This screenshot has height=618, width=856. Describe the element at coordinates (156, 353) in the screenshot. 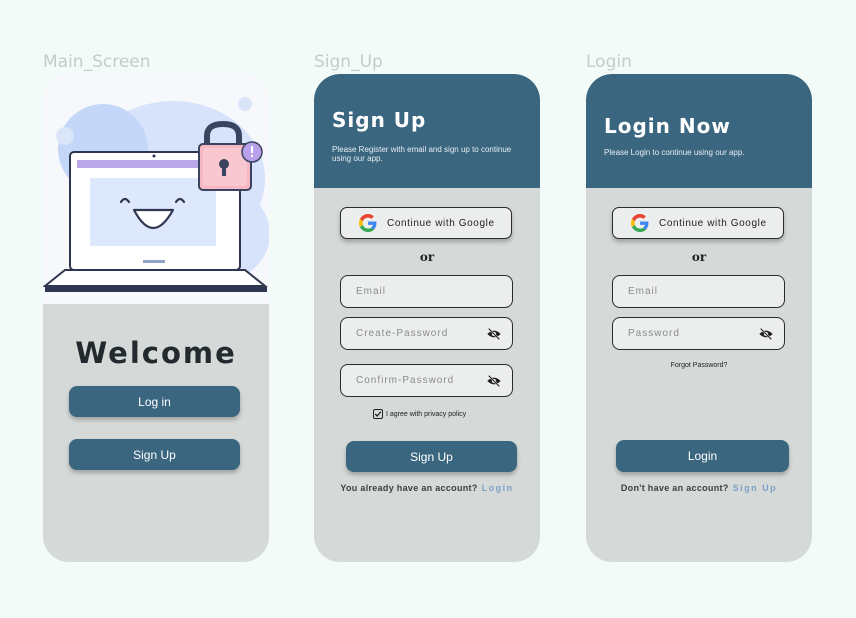

I see `welcome-title: Welcome` at that location.